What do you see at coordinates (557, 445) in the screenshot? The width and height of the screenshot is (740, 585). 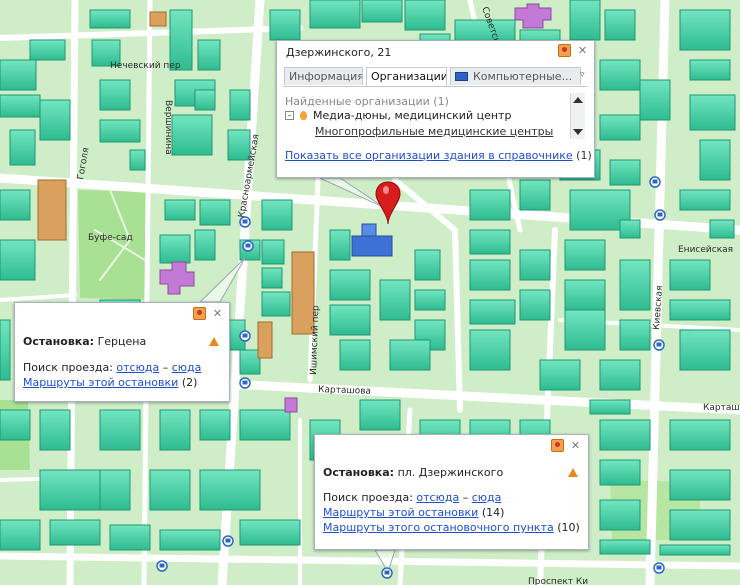 I see `pin-icon` at bounding box center [557, 445].